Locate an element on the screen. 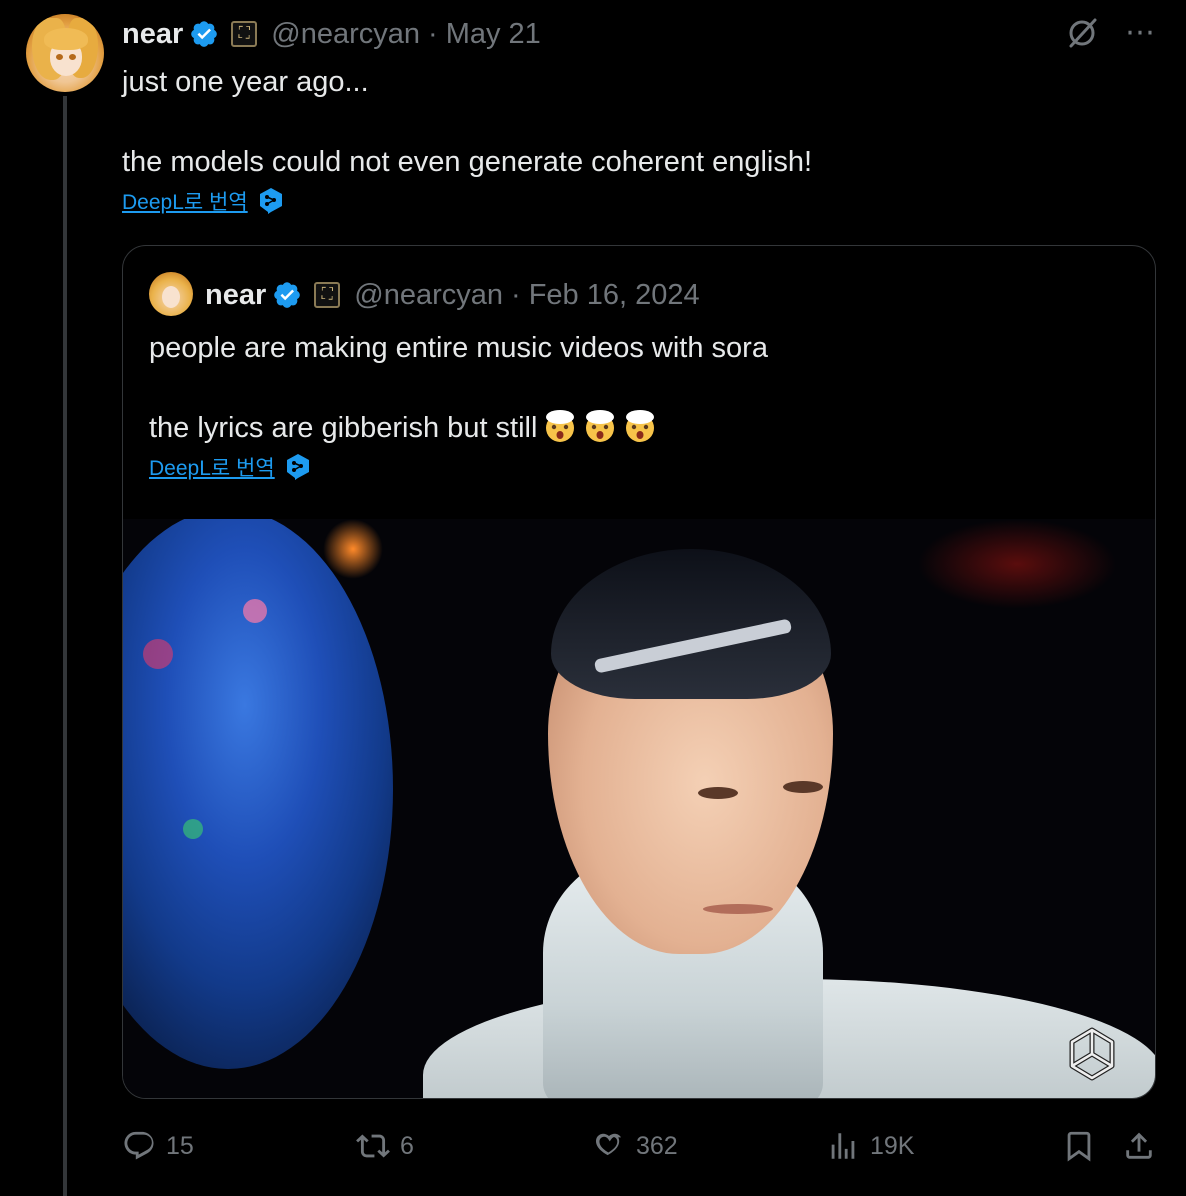 This screenshot has height=1196, width=1186. tweet-header: near ⛶ @nearcyan · May 21 is located at coordinates (331, 34).